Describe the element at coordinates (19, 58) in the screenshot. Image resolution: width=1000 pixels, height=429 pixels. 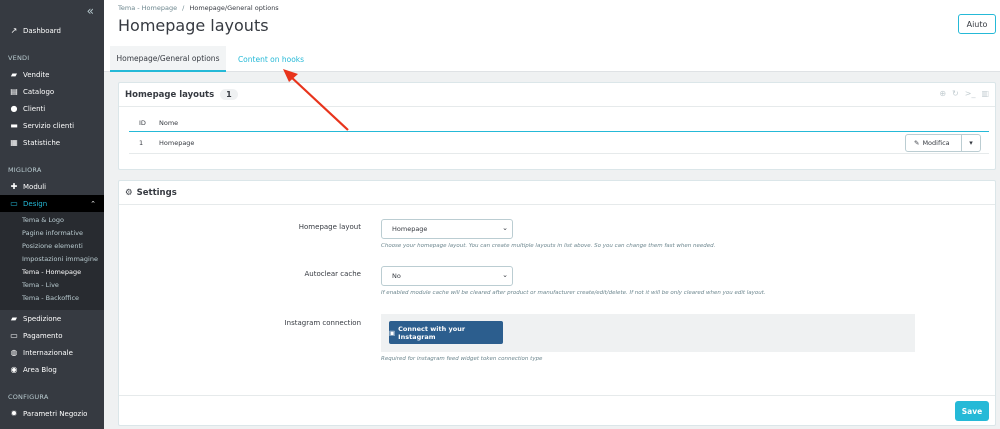
I see `sidebar-section-sell: VENDI` at that location.